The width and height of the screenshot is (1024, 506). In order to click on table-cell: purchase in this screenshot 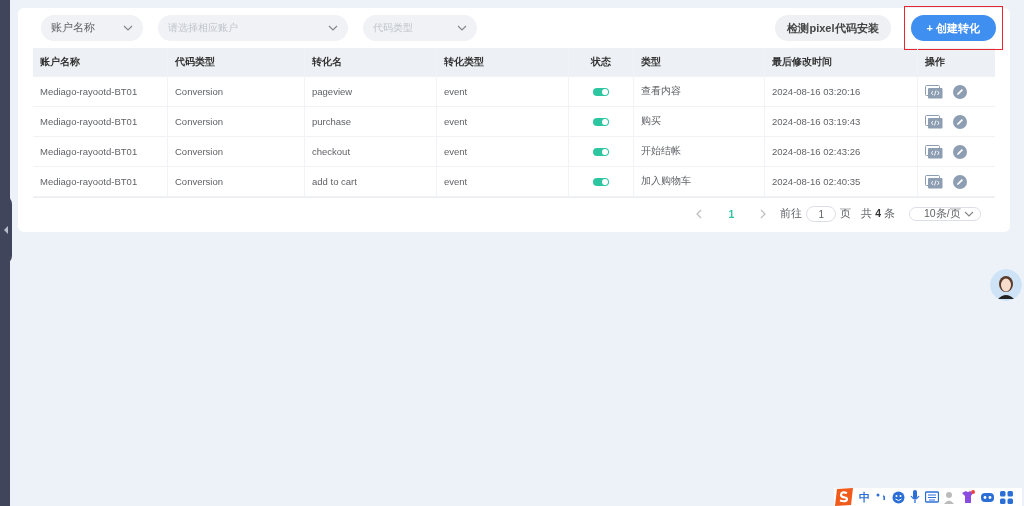, I will do `click(371, 121)`.